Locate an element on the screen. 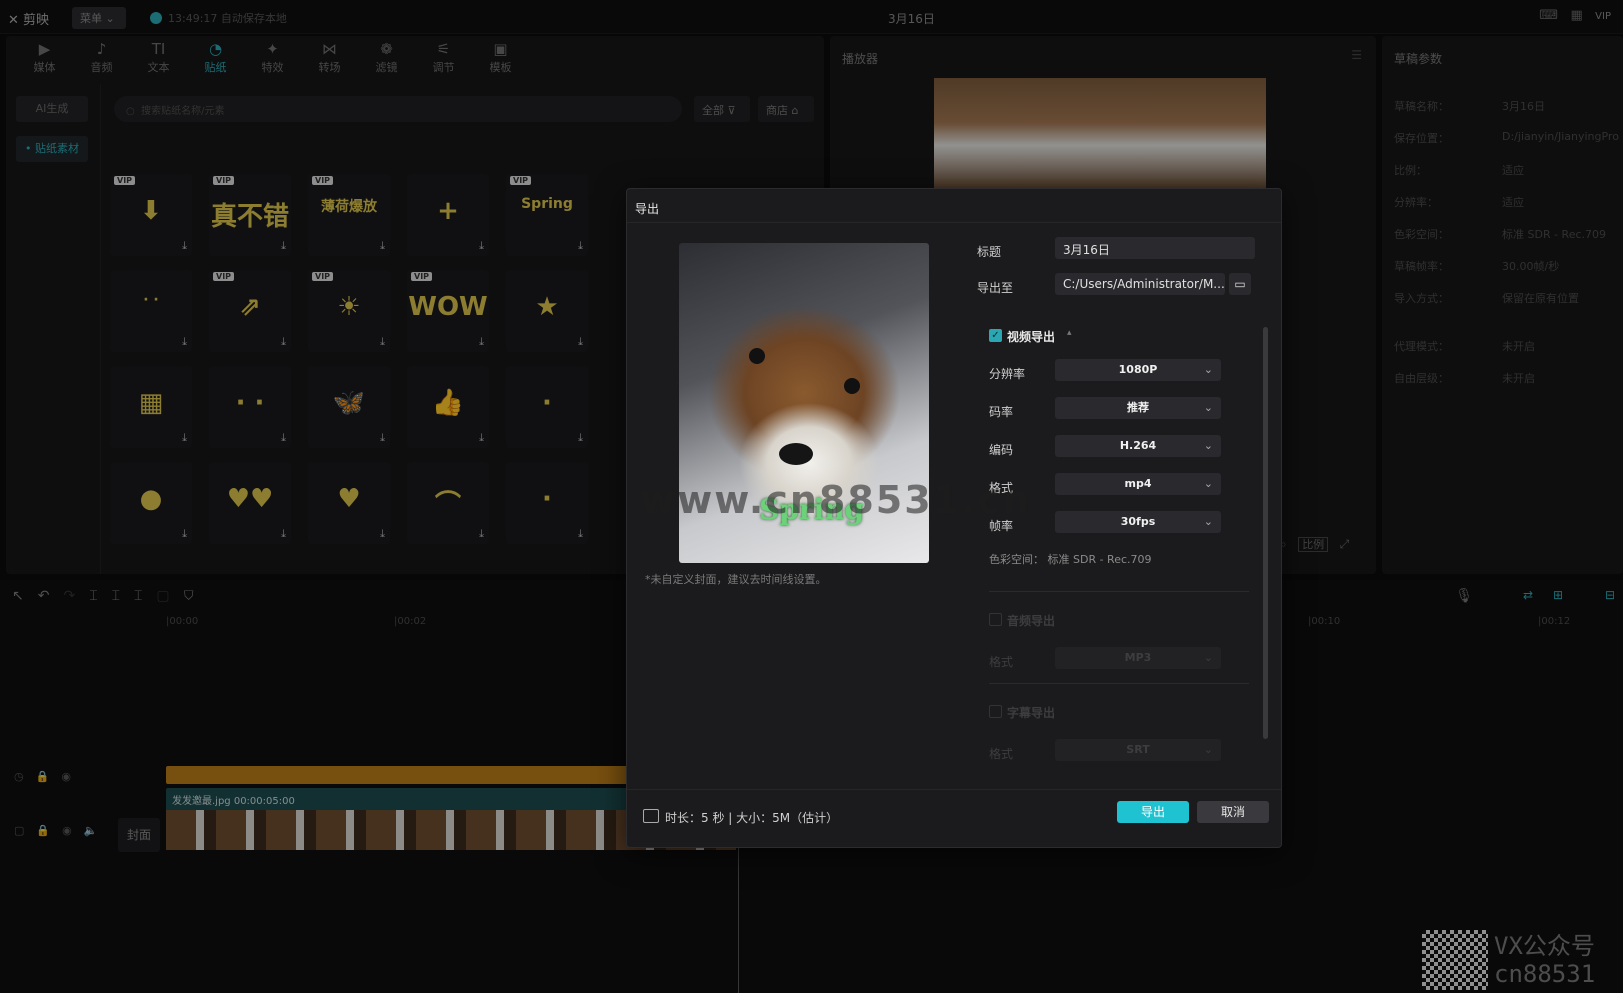 The height and width of the screenshot is (993, 1623). audio-format-select: MP3 ⌄ is located at coordinates (1138, 658).